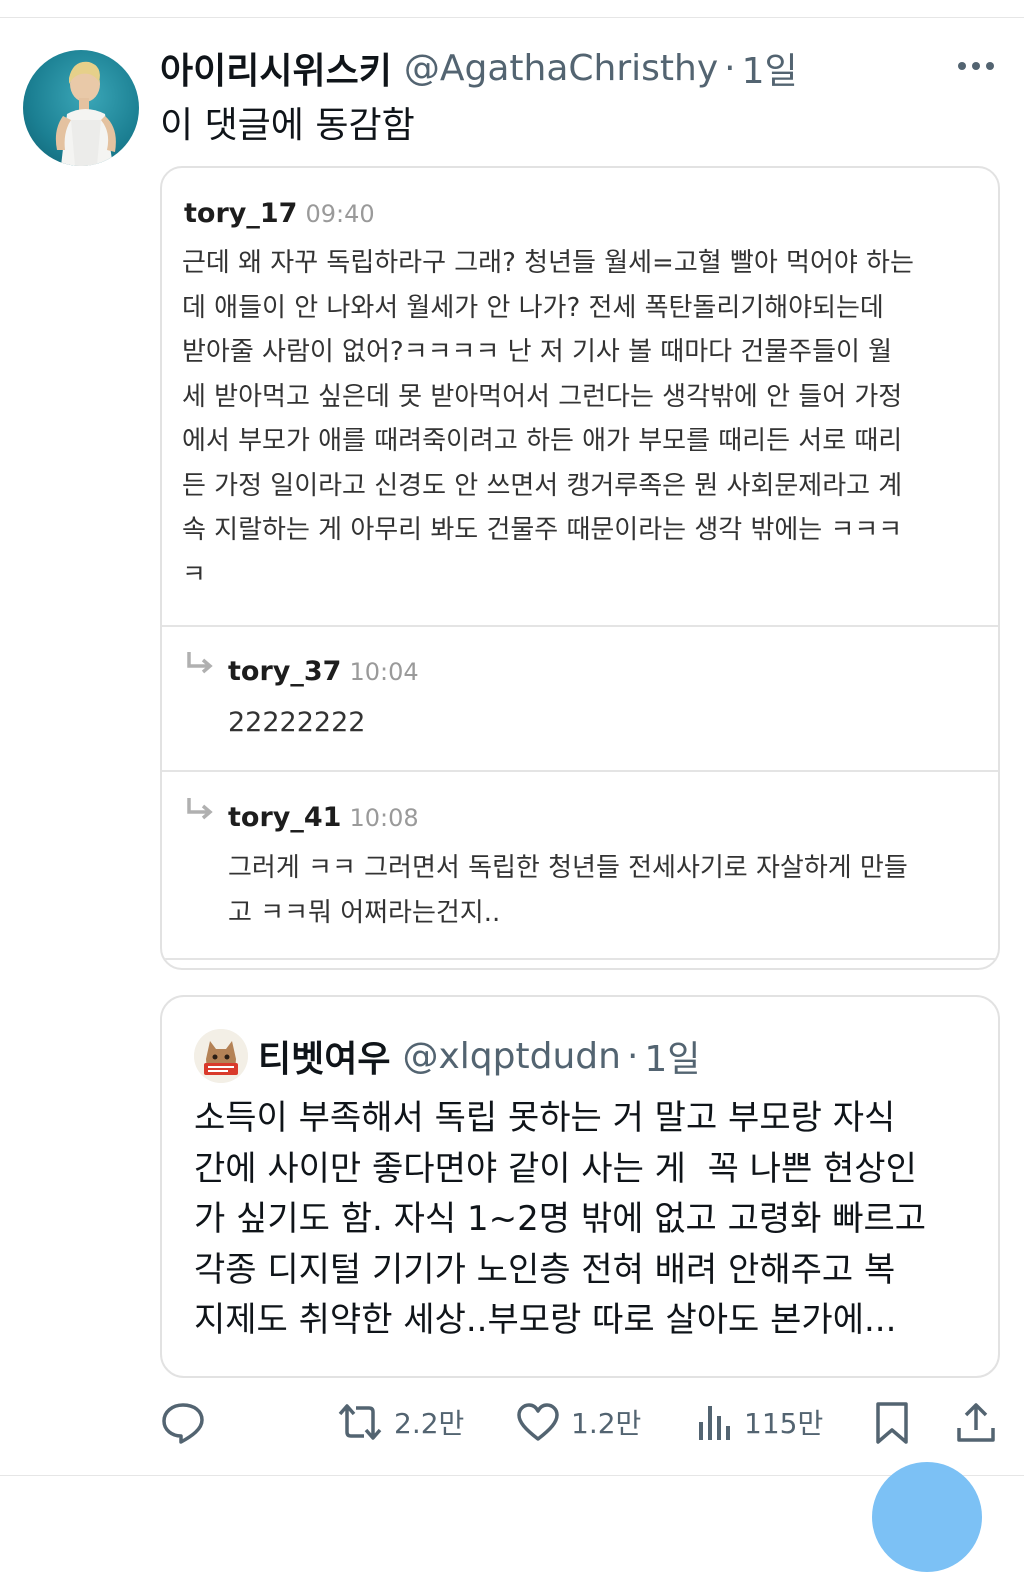 This screenshot has height=1572, width=1024. What do you see at coordinates (555, 1168) in the screenshot?
I see `quoted-line: 간에 사이만 좋다면야 같이 사는 게 꼭 나쁜 현상인` at bounding box center [555, 1168].